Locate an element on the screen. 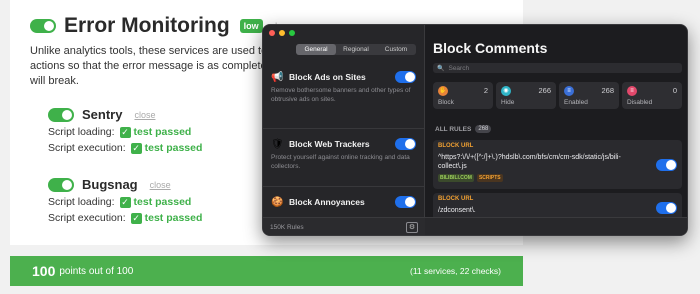 The image size is (700, 294). stat-count: 0 is located at coordinates (674, 90).